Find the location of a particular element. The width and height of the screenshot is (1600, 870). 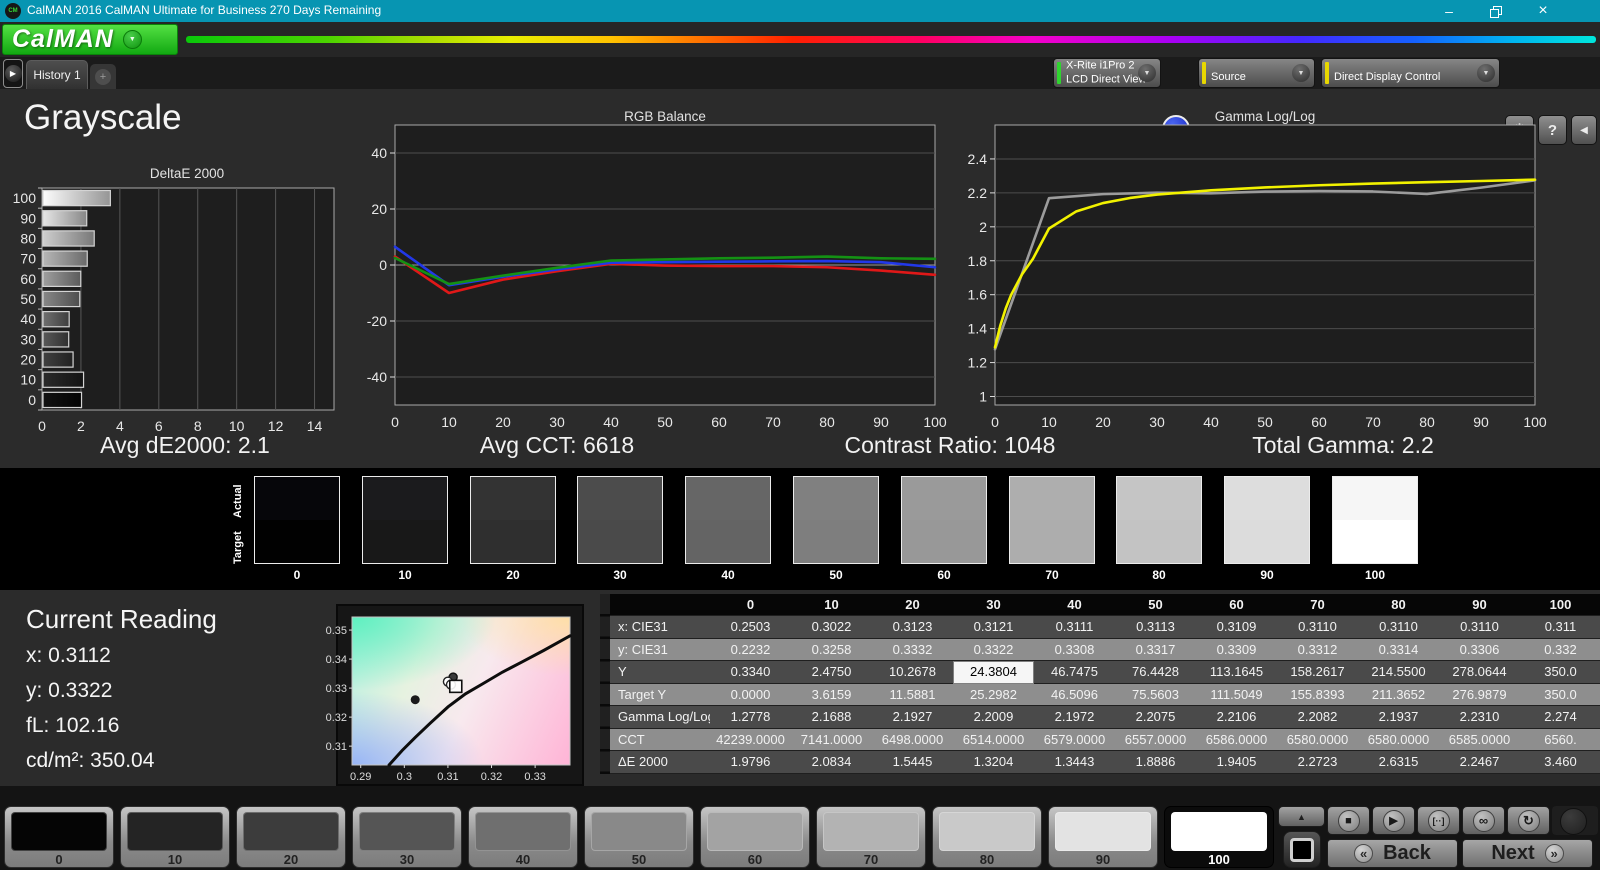

display-control-dropdown: Direct Display Control ▼ is located at coordinates (1410, 73).